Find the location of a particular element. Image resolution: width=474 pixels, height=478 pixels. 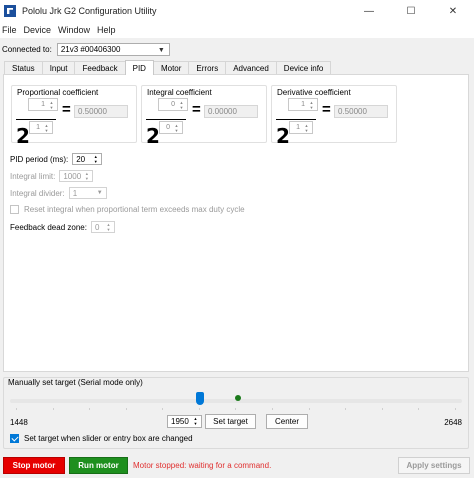

integral-divider-select: 1 ▼ is located at coordinates (87, 193).